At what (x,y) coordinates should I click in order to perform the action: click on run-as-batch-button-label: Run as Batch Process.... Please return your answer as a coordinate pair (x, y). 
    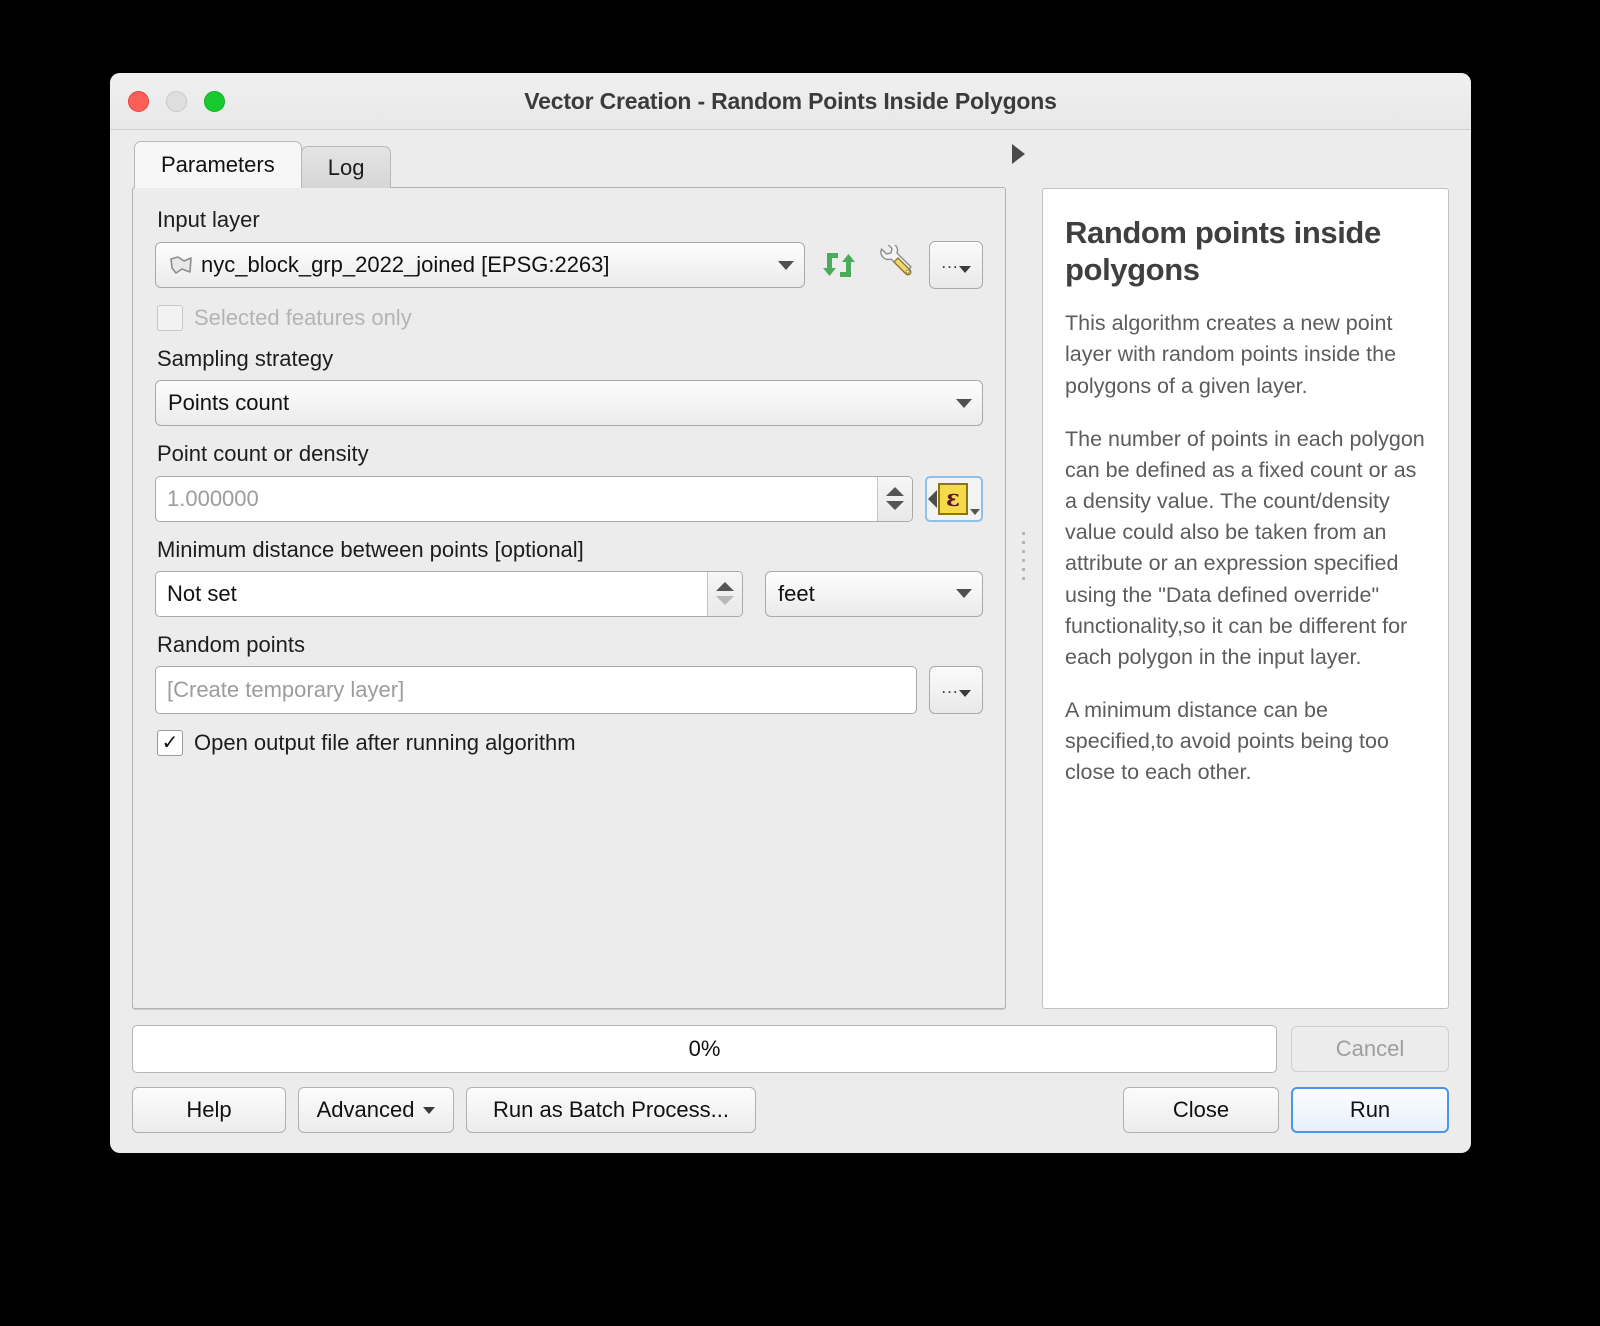
    Looking at the image, I should click on (611, 1109).